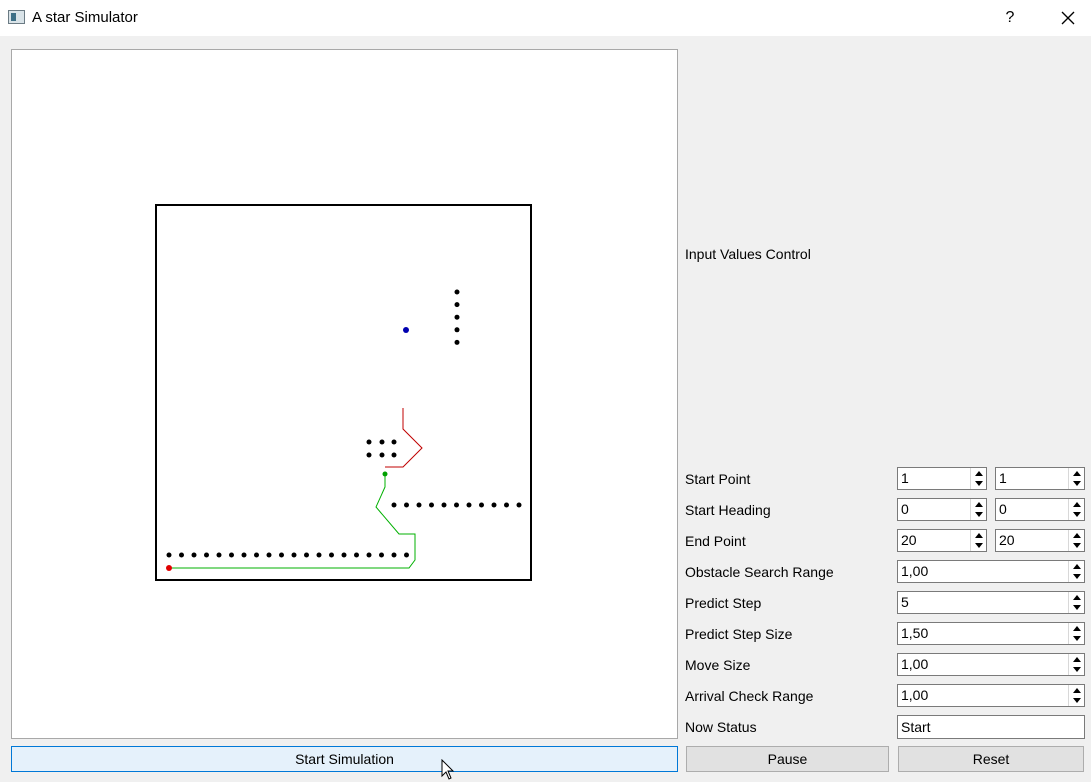  What do you see at coordinates (723, 603) in the screenshot?
I see `predict-step-label: Predict Step` at bounding box center [723, 603].